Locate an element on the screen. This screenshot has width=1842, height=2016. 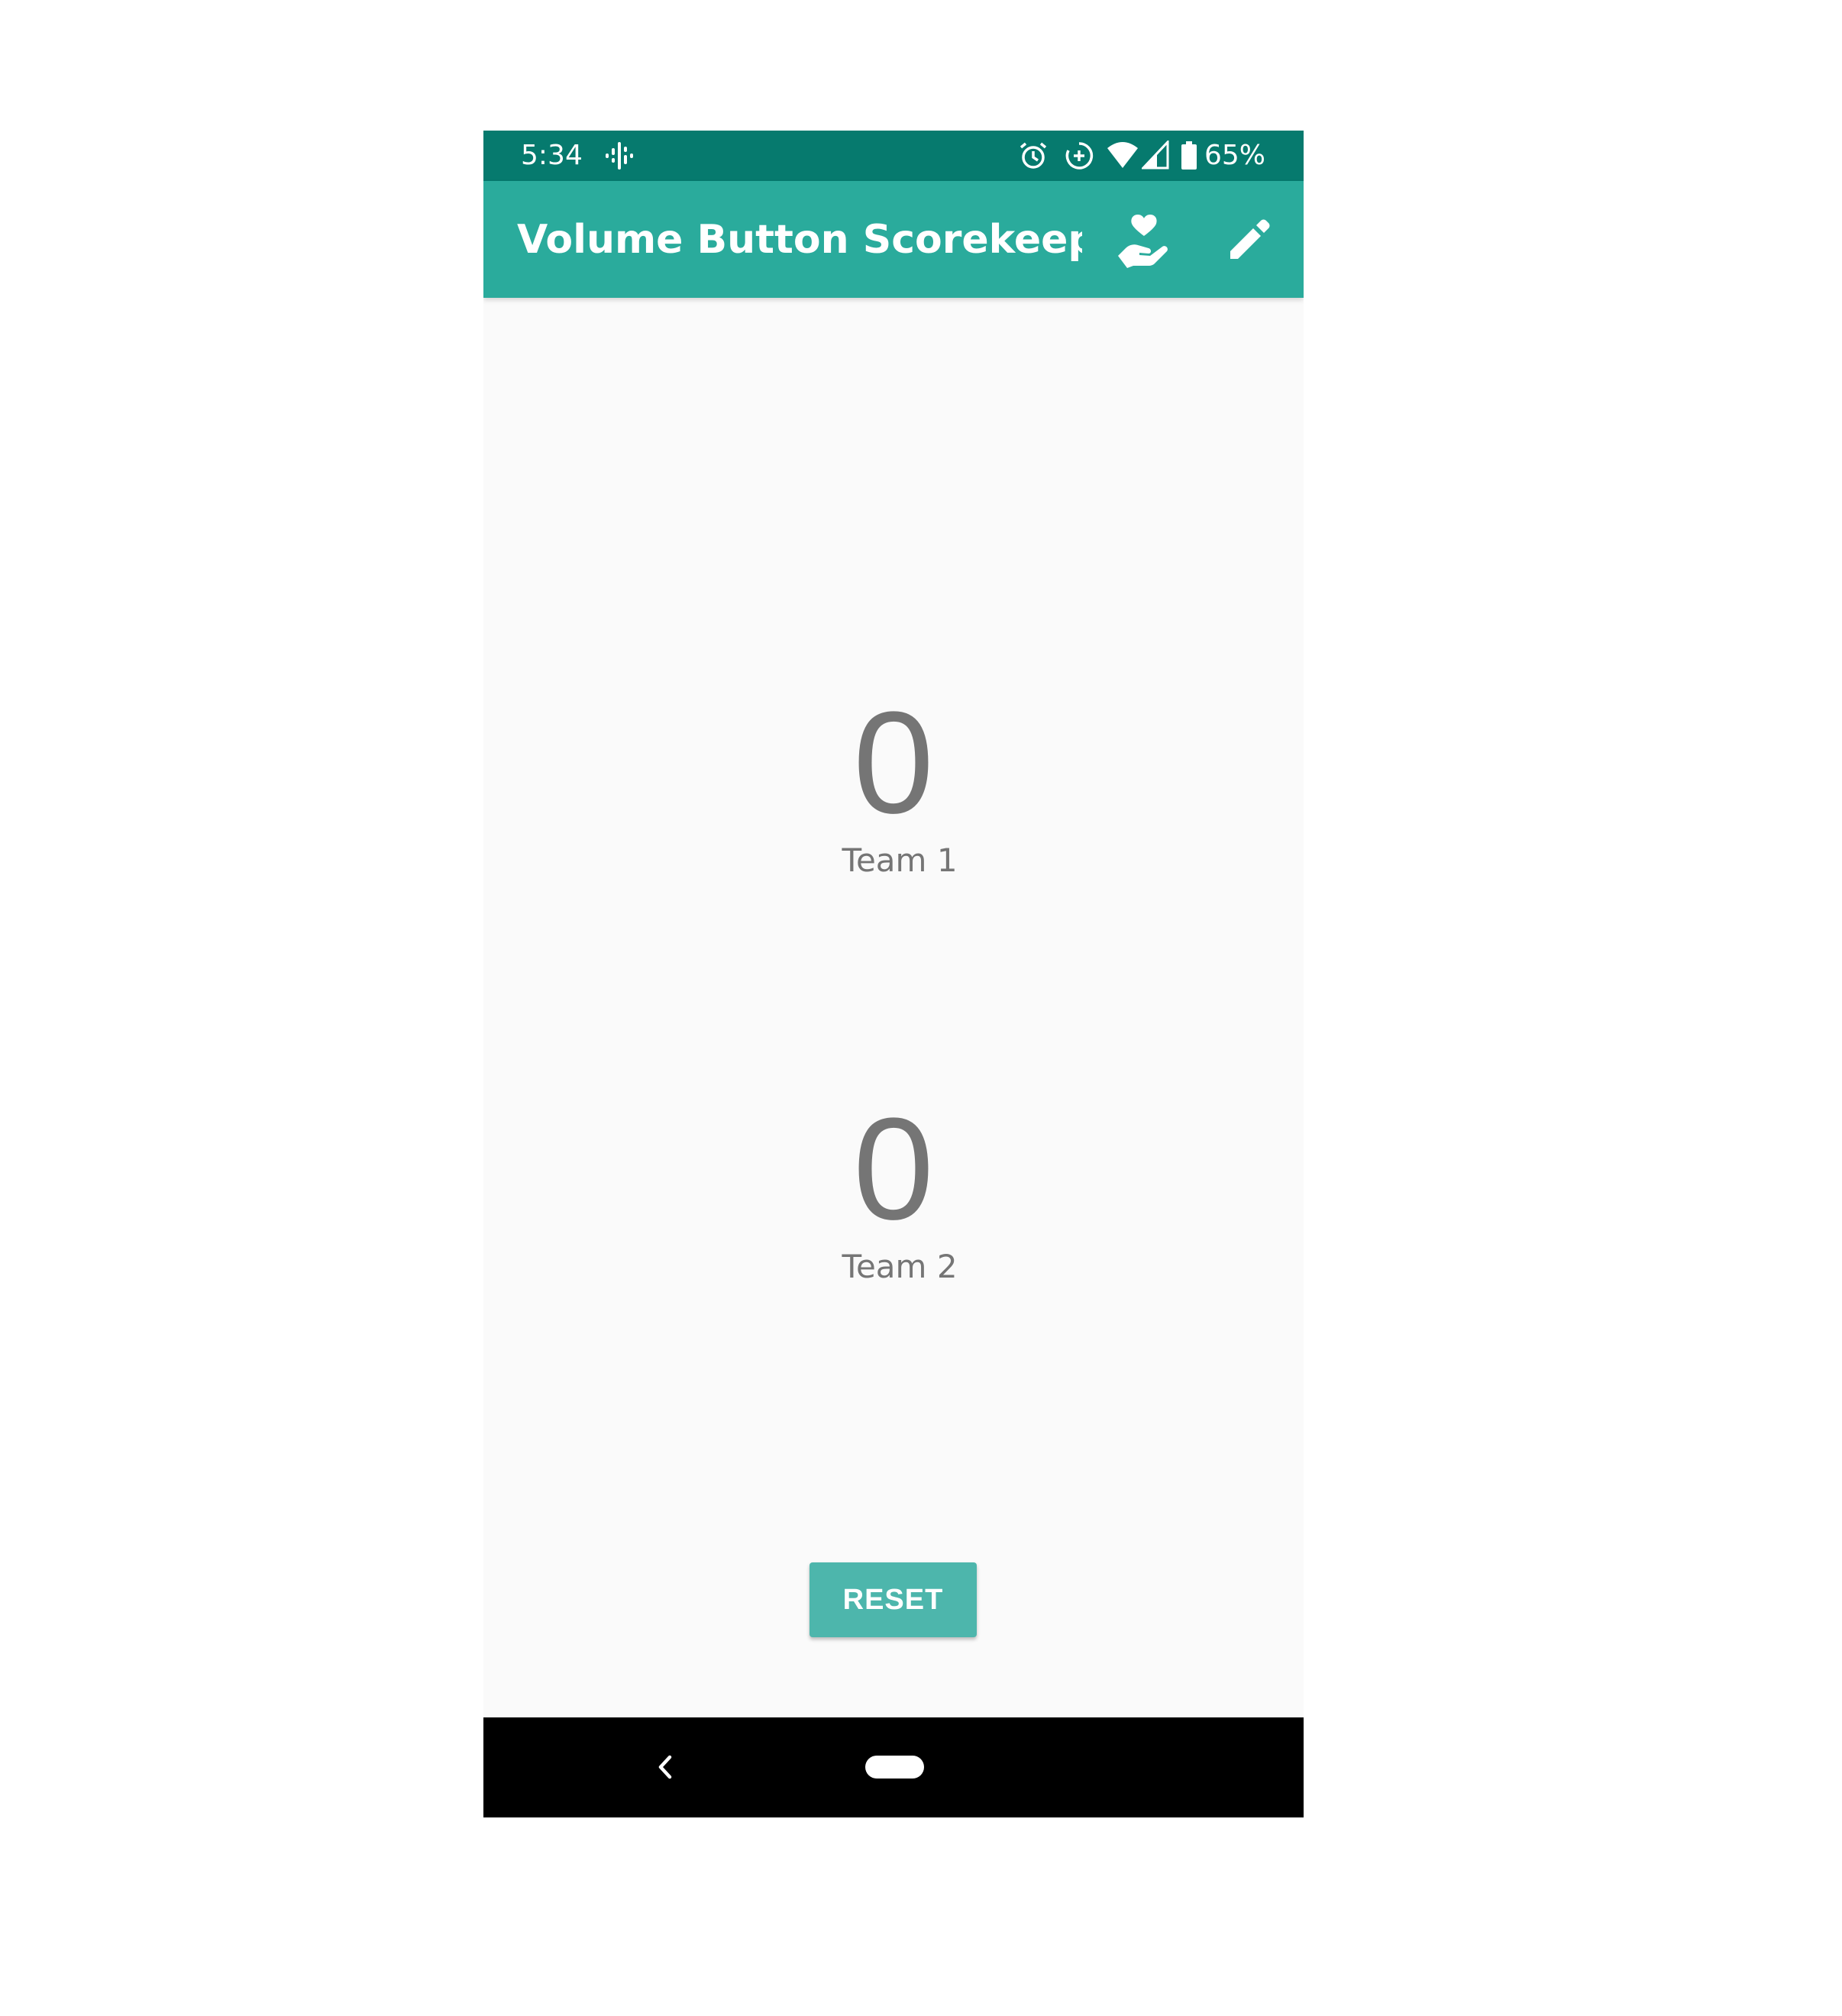
data-saver-icon is located at coordinates (1079, 157).